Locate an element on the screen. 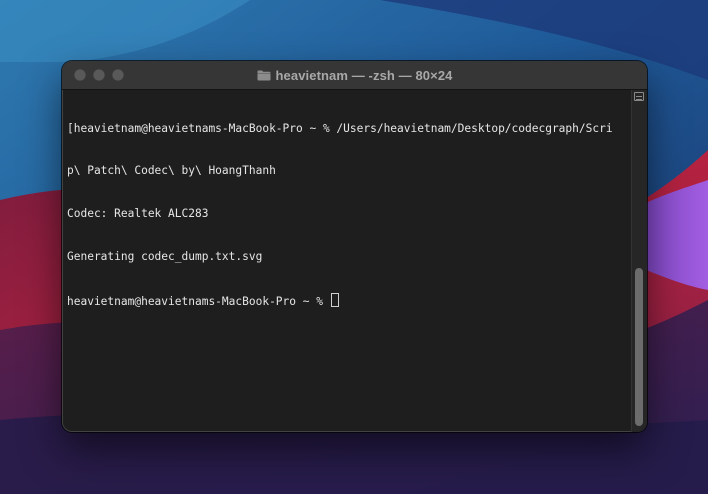 Image resolution: width=708 pixels, height=494 pixels. window-title: heavietnam — -zsh — 80×24 is located at coordinates (364, 75).